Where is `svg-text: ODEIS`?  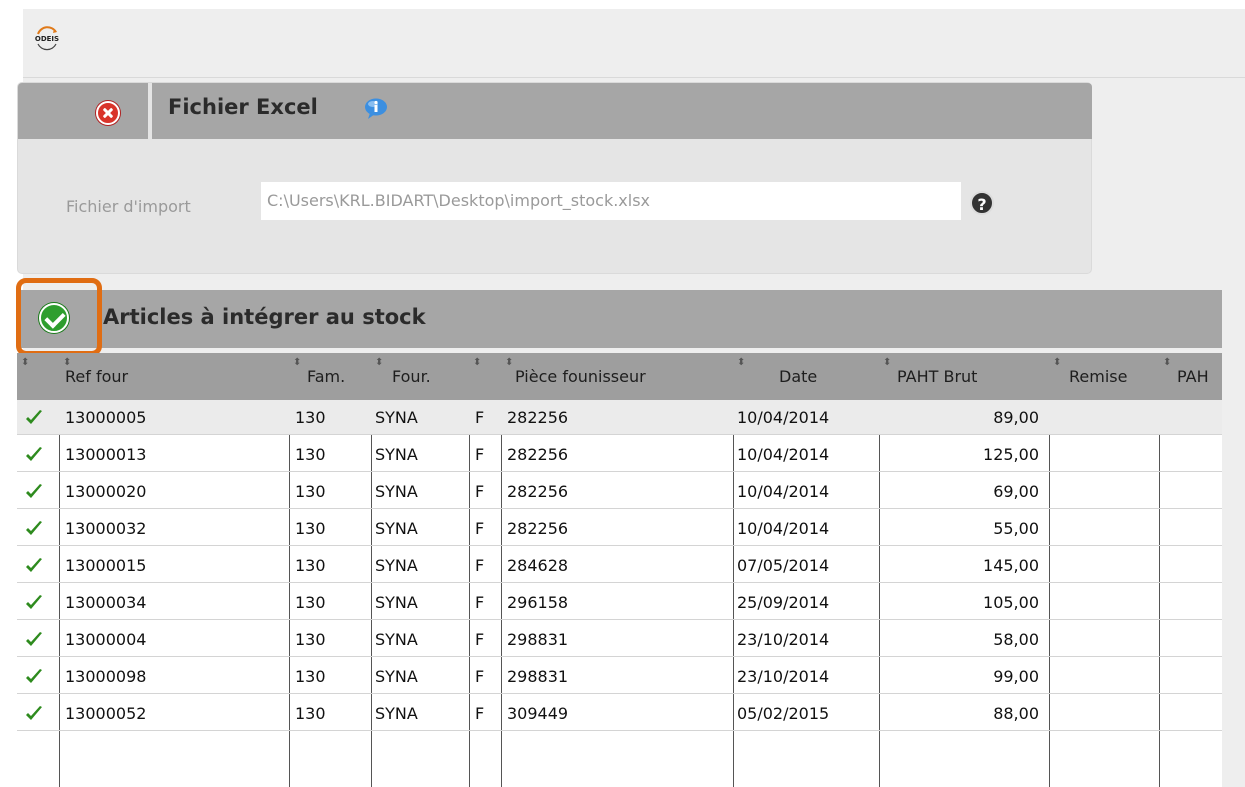 svg-text: ODEIS is located at coordinates (47, 39).